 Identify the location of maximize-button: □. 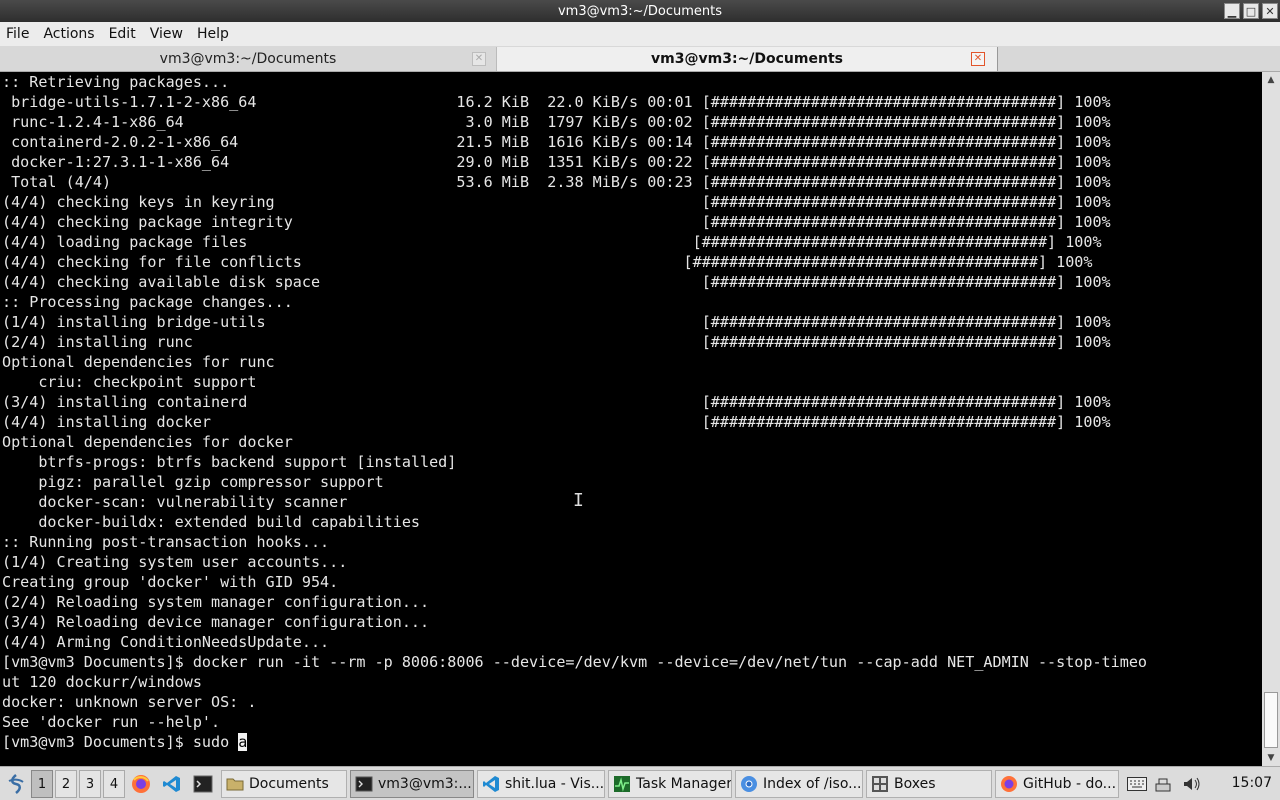
(1251, 11).